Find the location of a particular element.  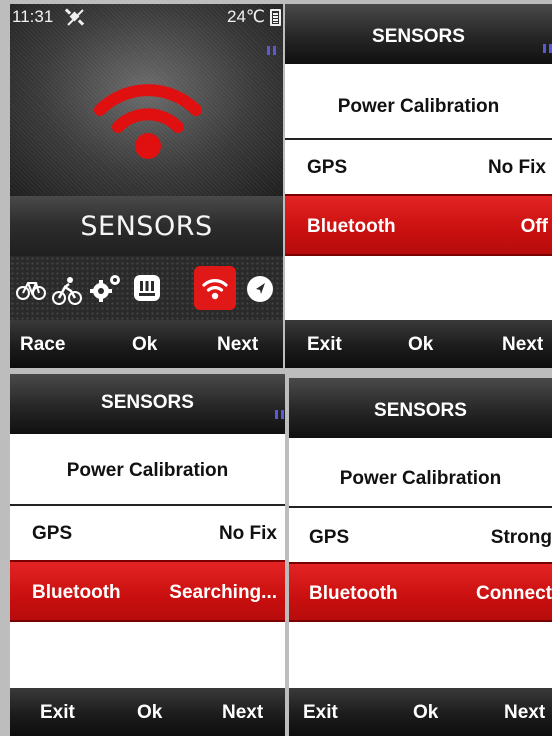

mode-icon-row is located at coordinates (146, 289).